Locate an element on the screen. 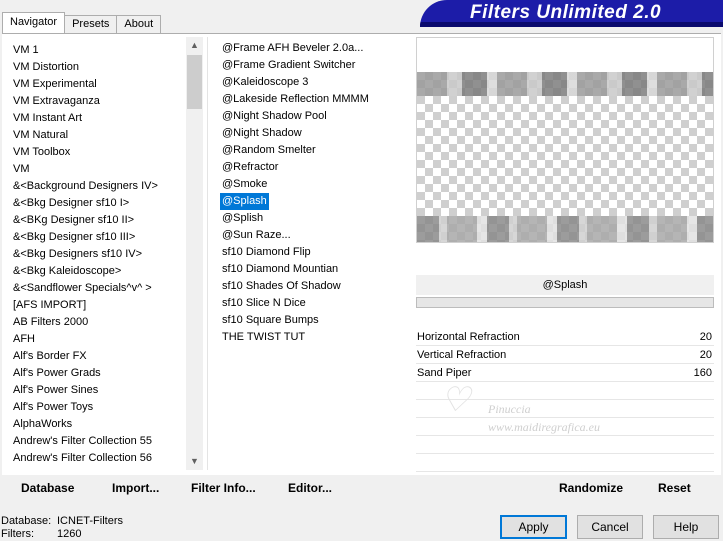 The height and width of the screenshot is (541, 723). parameter-row: Vertical Refraction 20 is located at coordinates (565, 355).